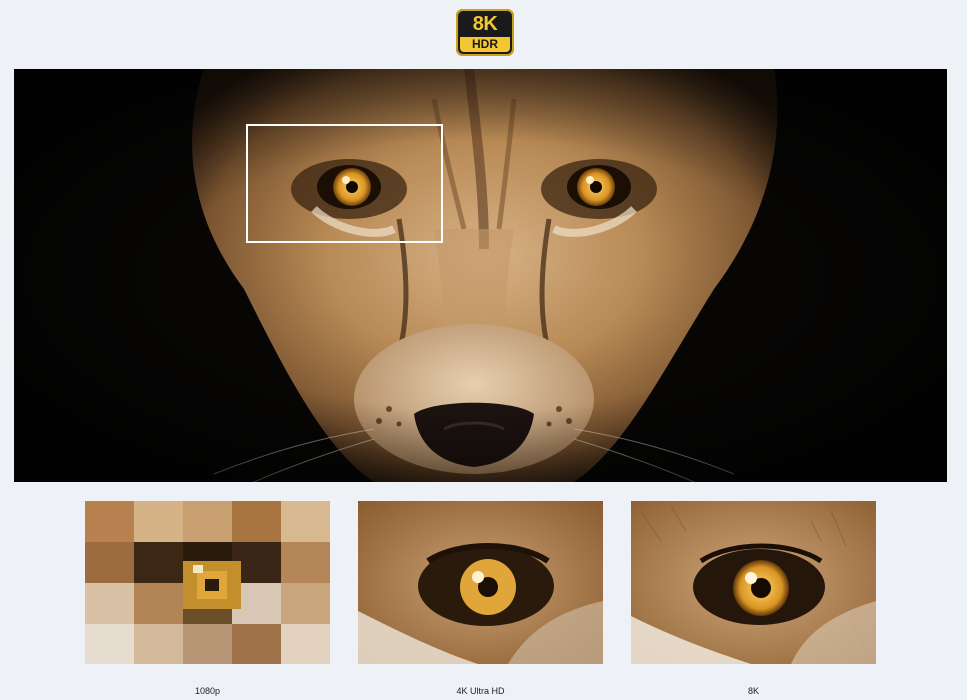 This screenshot has width=967, height=700. I want to click on comparison-tile-8k, so click(753, 582).